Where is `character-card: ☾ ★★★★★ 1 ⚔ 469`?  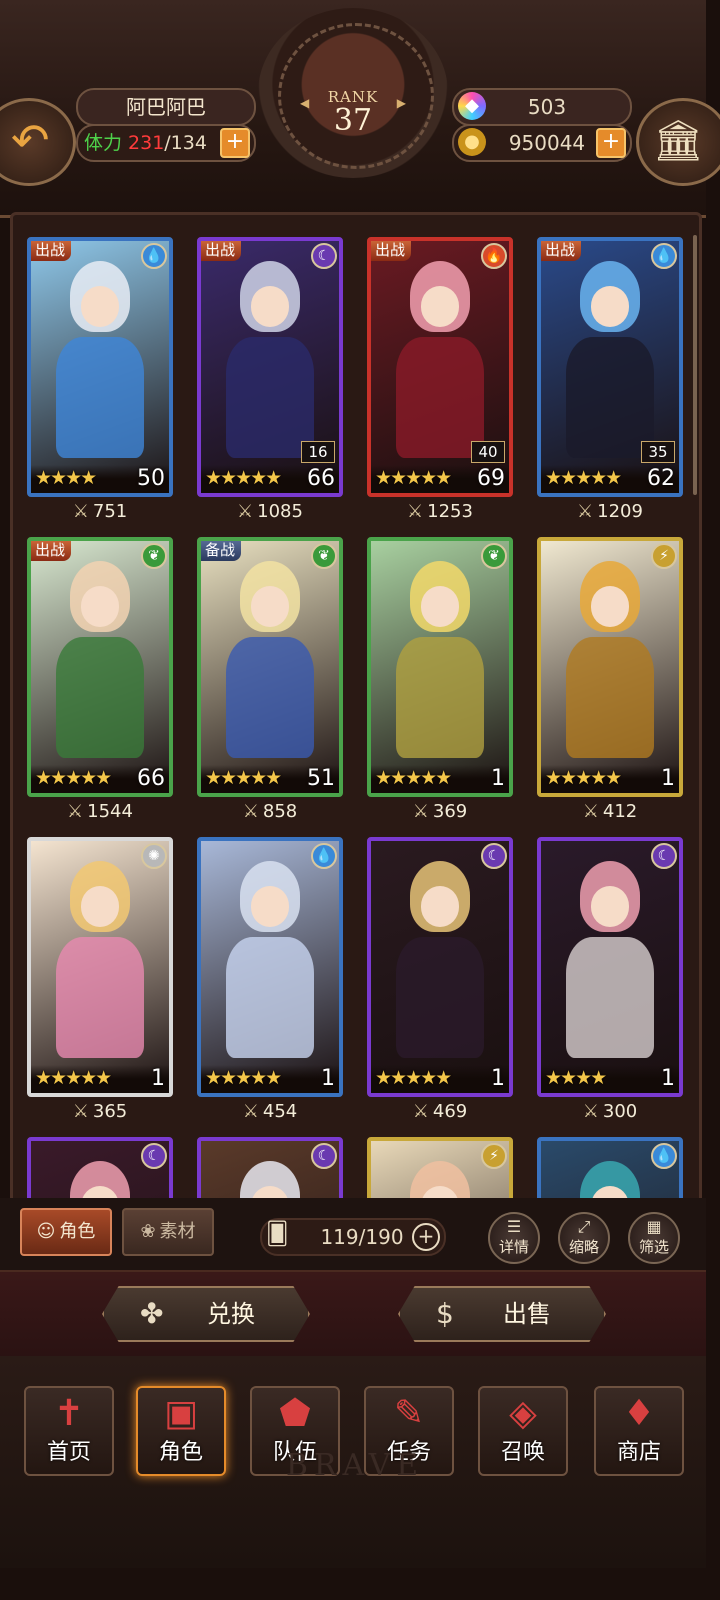 character-card: ☾ ★★★★★ 1 ⚔ 469 is located at coordinates (440, 974).